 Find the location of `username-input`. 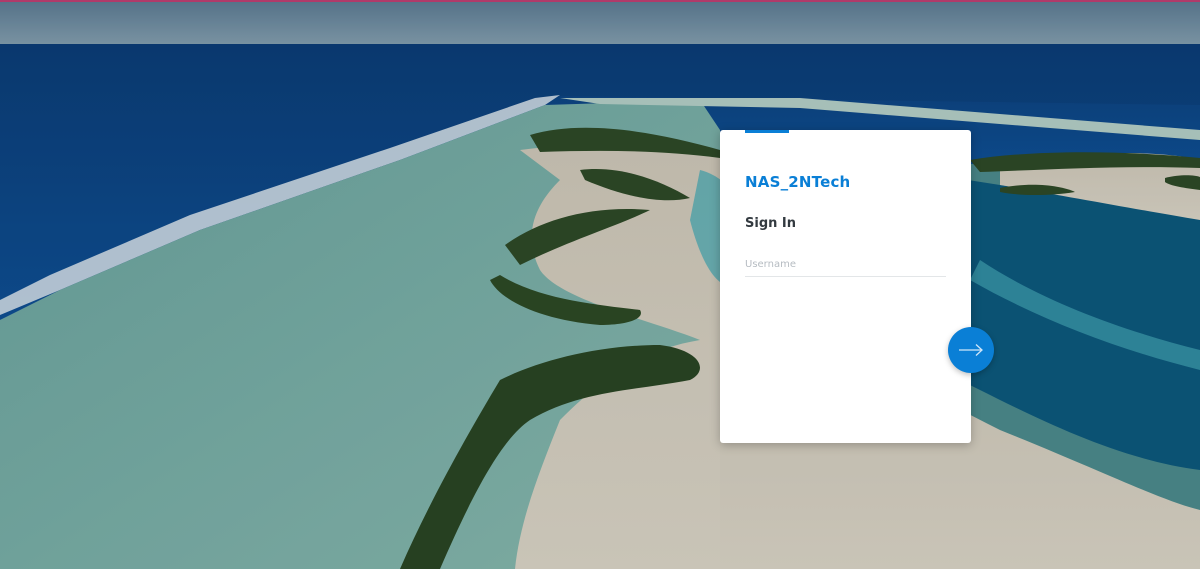

username-input is located at coordinates (845, 265).